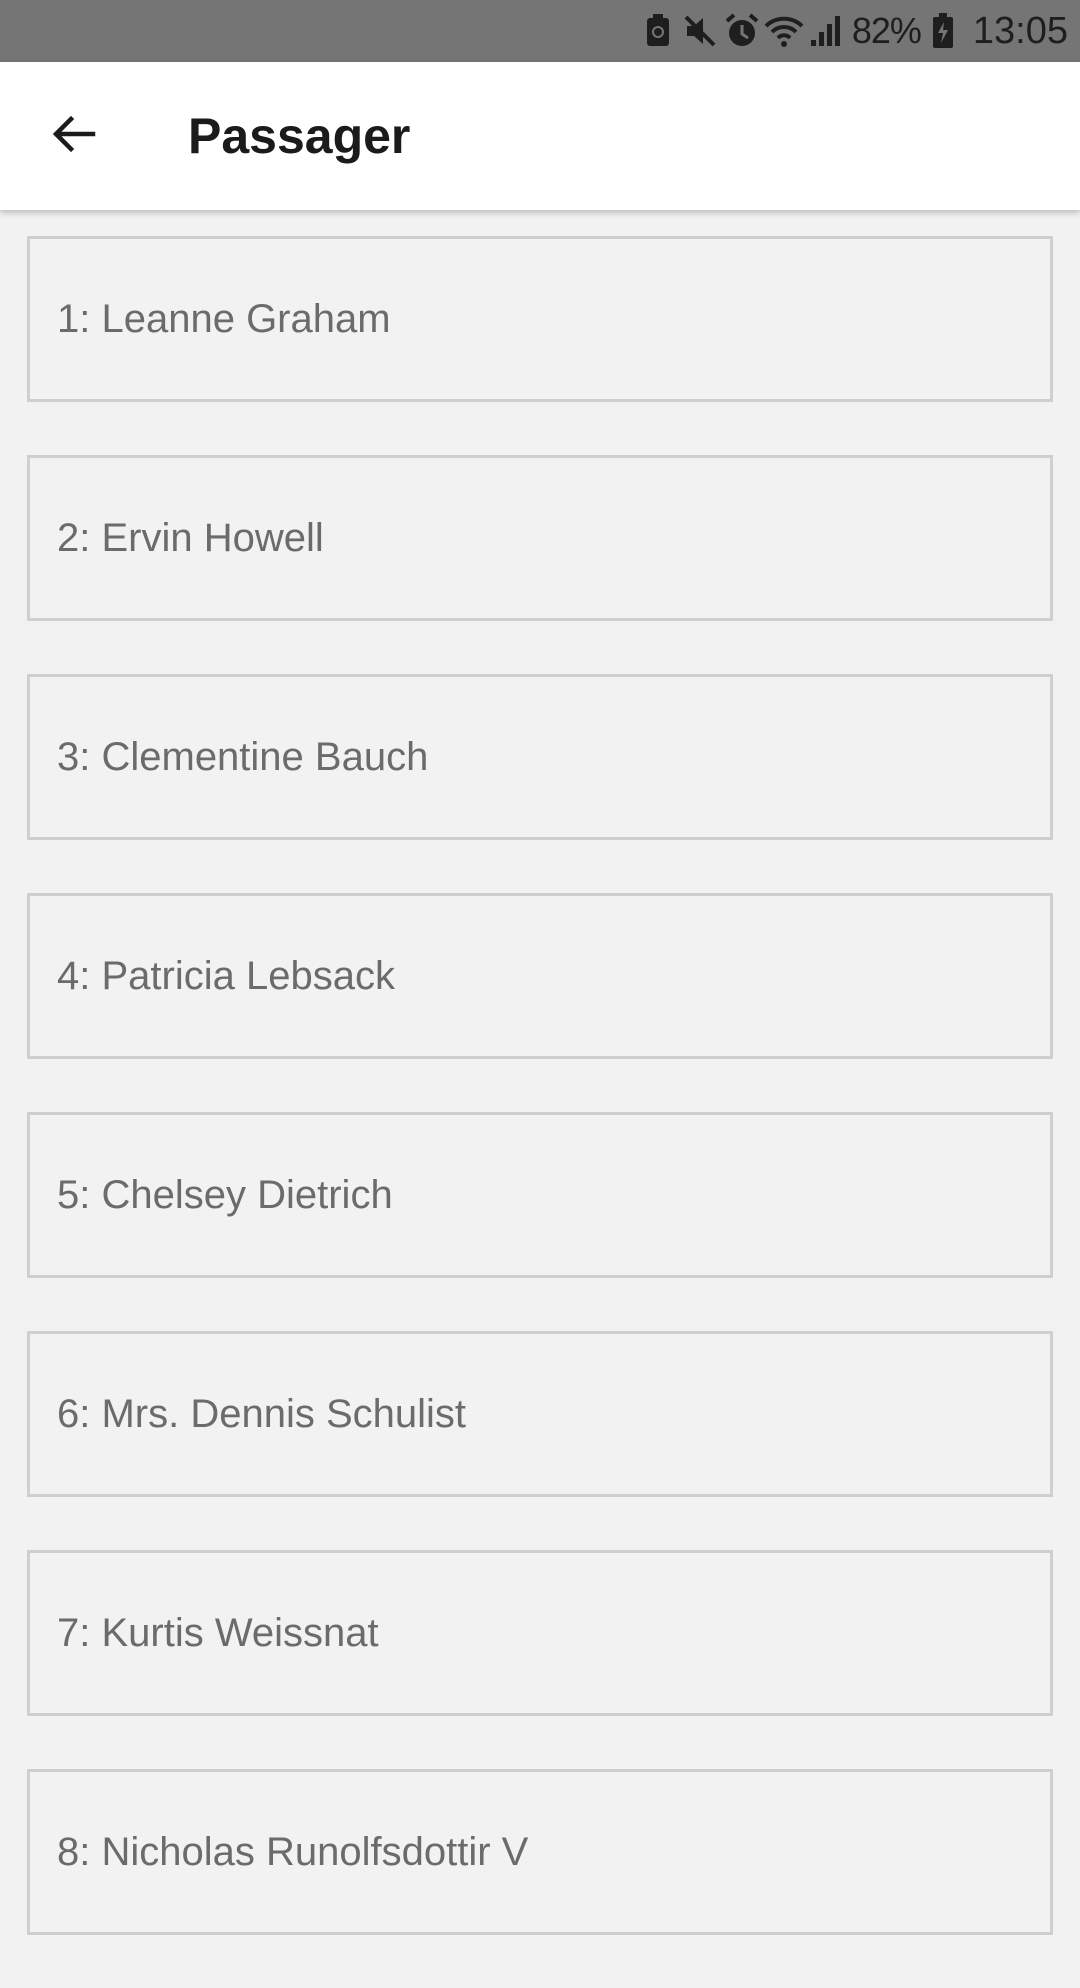 The height and width of the screenshot is (1988, 1080). I want to click on passenger-label: 2: Ervin Howell, so click(190, 537).